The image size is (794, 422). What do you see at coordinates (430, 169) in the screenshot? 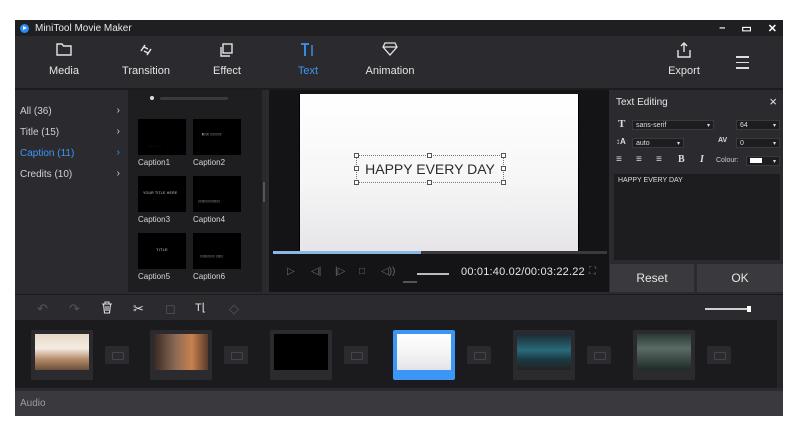
I see `caption-text-box: HAPPY EVERY DAY` at bounding box center [430, 169].